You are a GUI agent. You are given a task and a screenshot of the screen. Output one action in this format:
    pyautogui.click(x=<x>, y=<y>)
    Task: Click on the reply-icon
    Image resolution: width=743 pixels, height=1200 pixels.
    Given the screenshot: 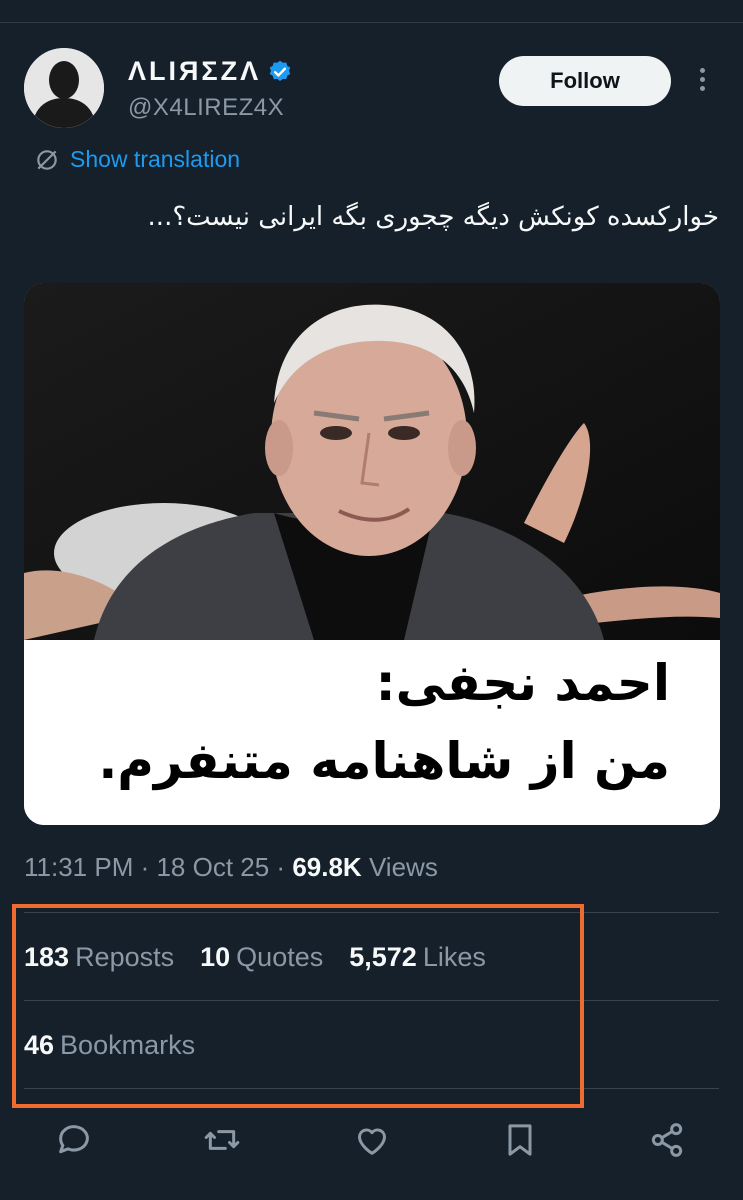 What is the action you would take?
    pyautogui.click(x=74, y=1140)
    